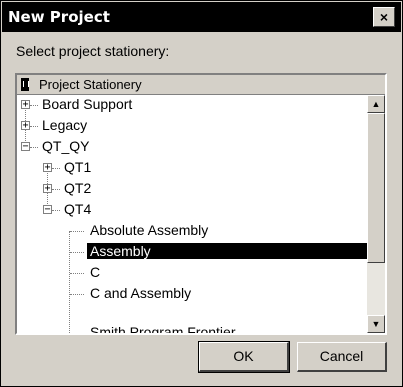 This screenshot has height=387, width=403. What do you see at coordinates (192, 168) in the screenshot?
I see `tree-item-qt1: + QT1` at bounding box center [192, 168].